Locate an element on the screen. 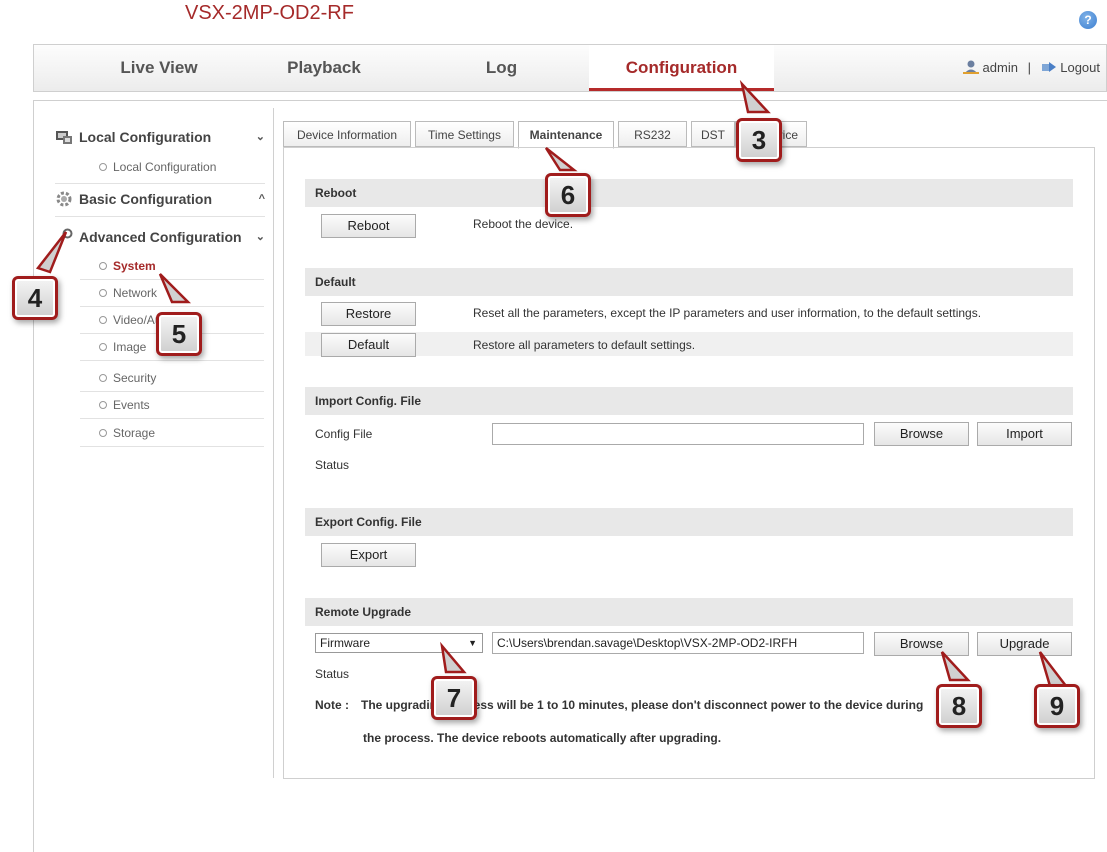 The height and width of the screenshot is (852, 1107). sidebar-item-system: System is located at coordinates (172, 267).